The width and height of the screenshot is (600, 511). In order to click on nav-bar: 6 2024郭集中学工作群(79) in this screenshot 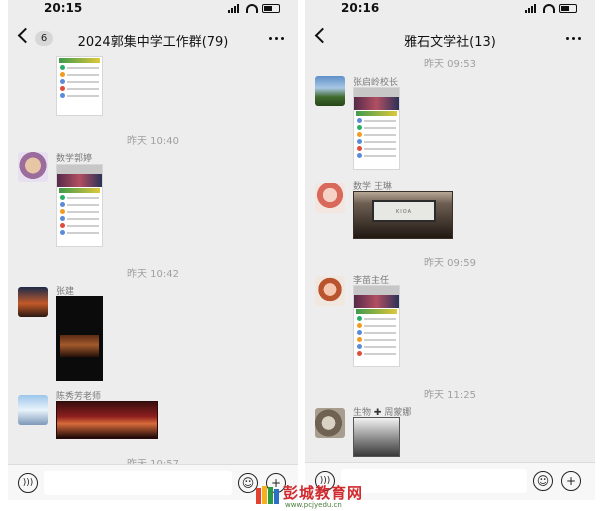, I will do `click(153, 39)`.